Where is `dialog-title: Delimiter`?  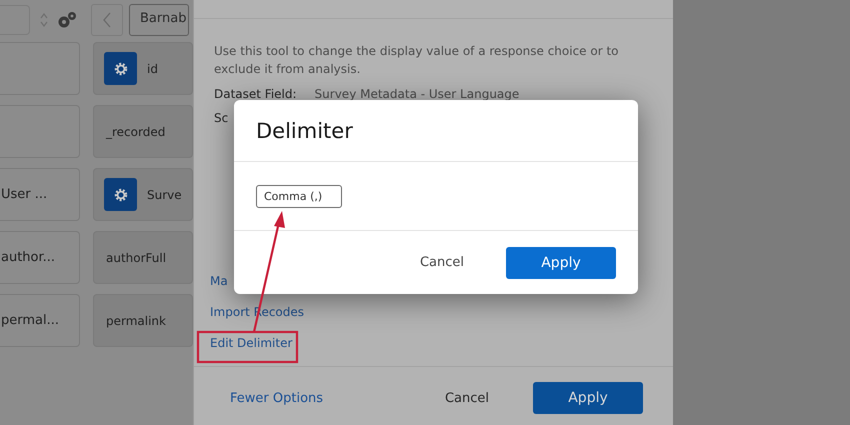 dialog-title: Delimiter is located at coordinates (304, 130).